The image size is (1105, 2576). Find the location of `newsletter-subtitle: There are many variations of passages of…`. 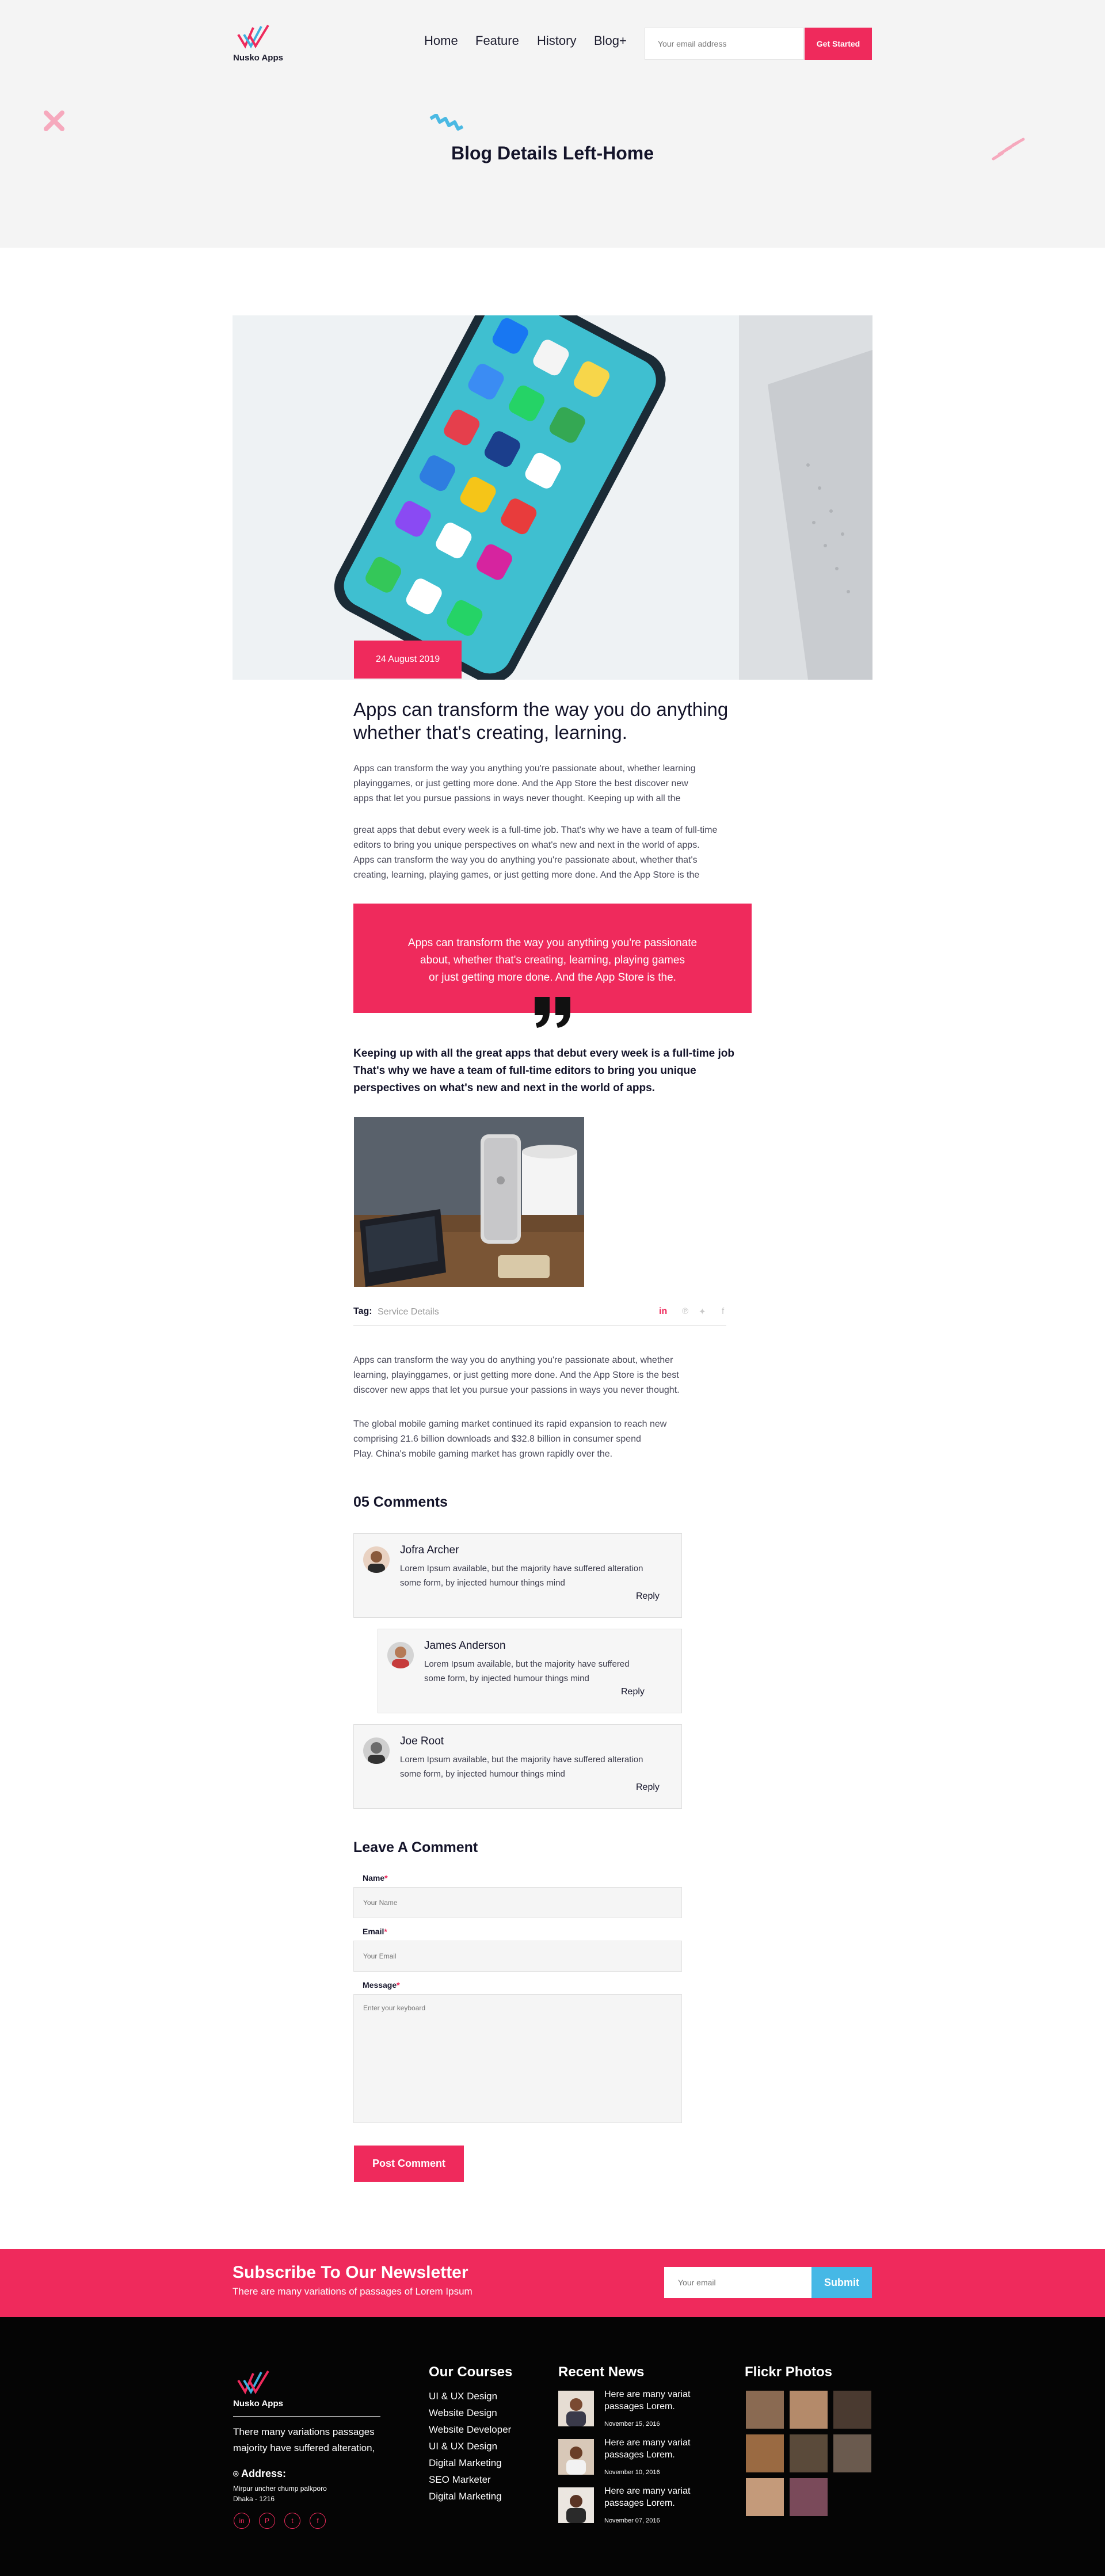

newsletter-subtitle: There are many variations of passages of… is located at coordinates (353, 2291).